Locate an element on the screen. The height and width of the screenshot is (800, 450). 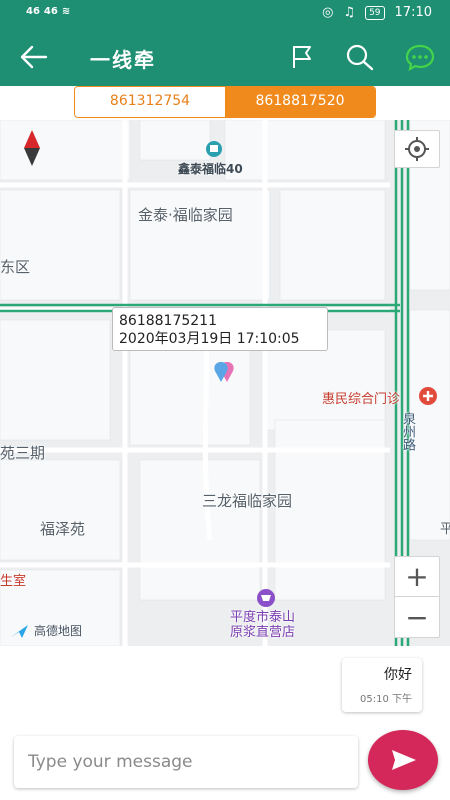
flag-icon is located at coordinates (302, 57).